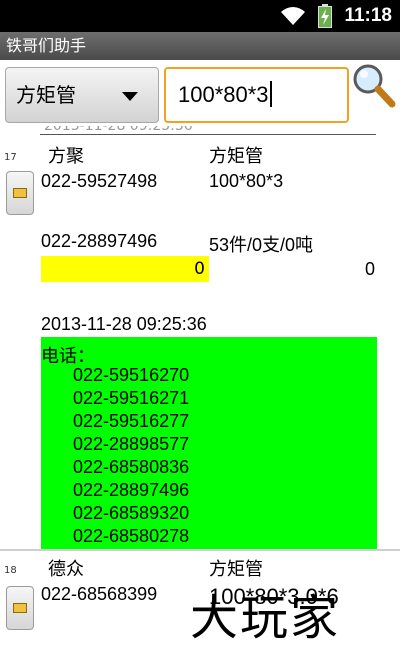  What do you see at coordinates (265, 618) in the screenshot?
I see `watermark-logo: 大玩家` at bounding box center [265, 618].